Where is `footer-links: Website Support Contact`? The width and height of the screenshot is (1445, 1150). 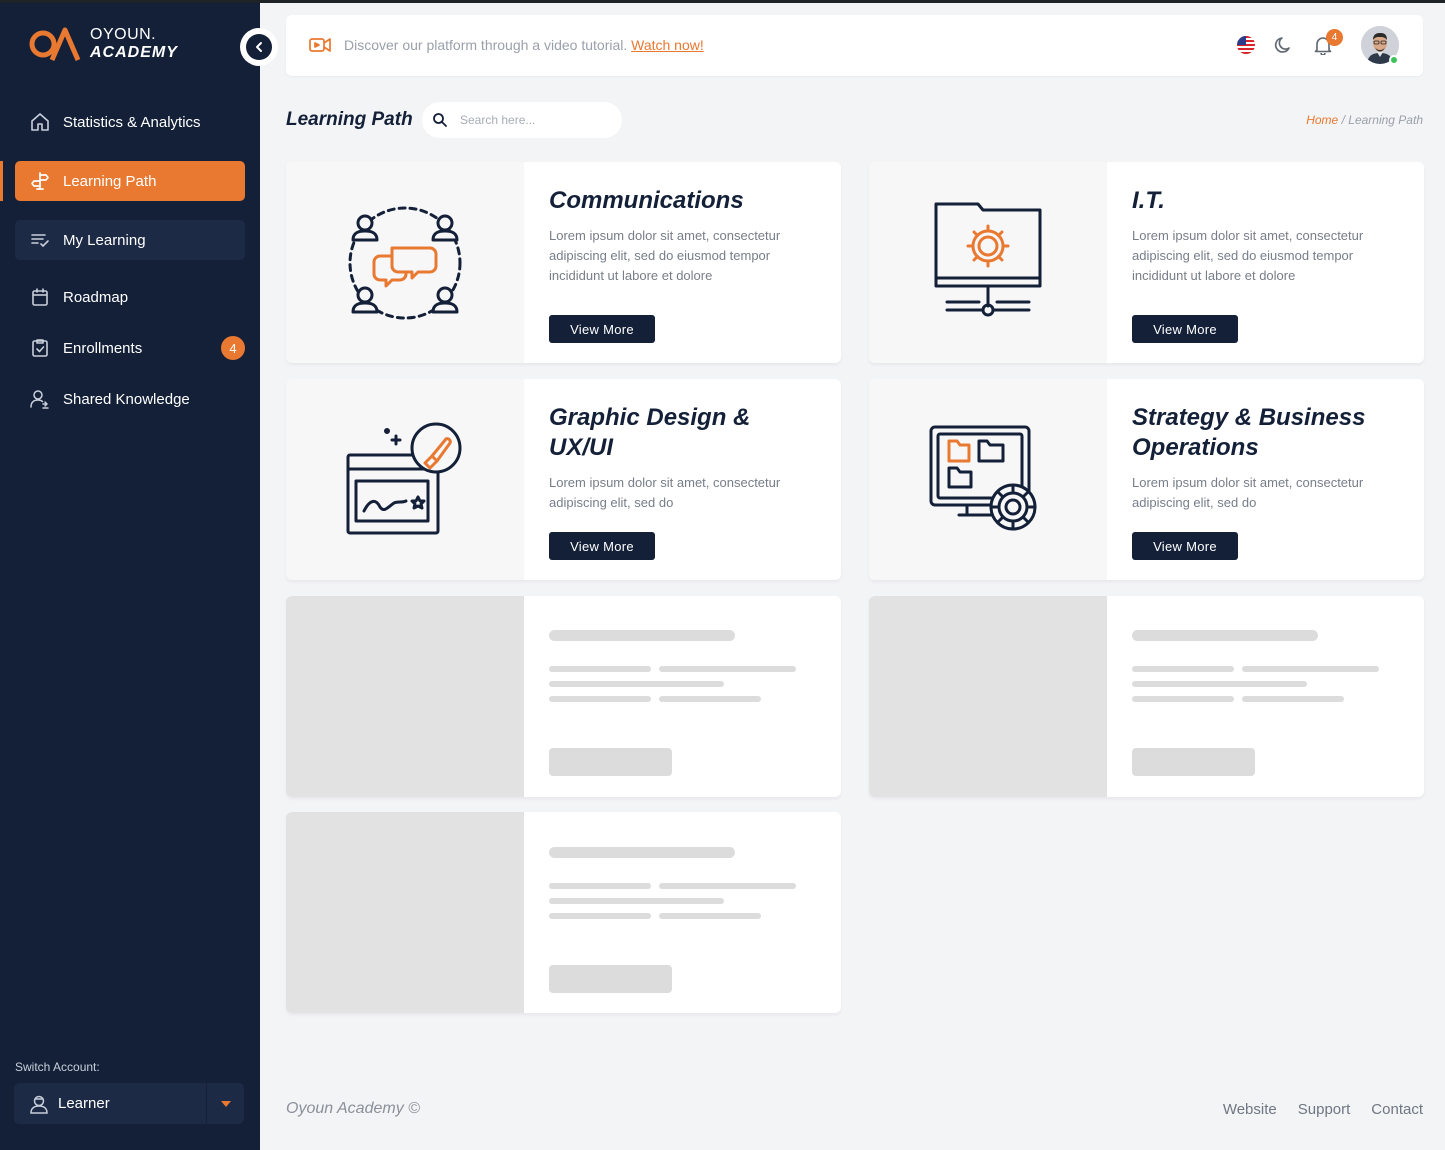 footer-links: Website Support Contact is located at coordinates (1323, 1109).